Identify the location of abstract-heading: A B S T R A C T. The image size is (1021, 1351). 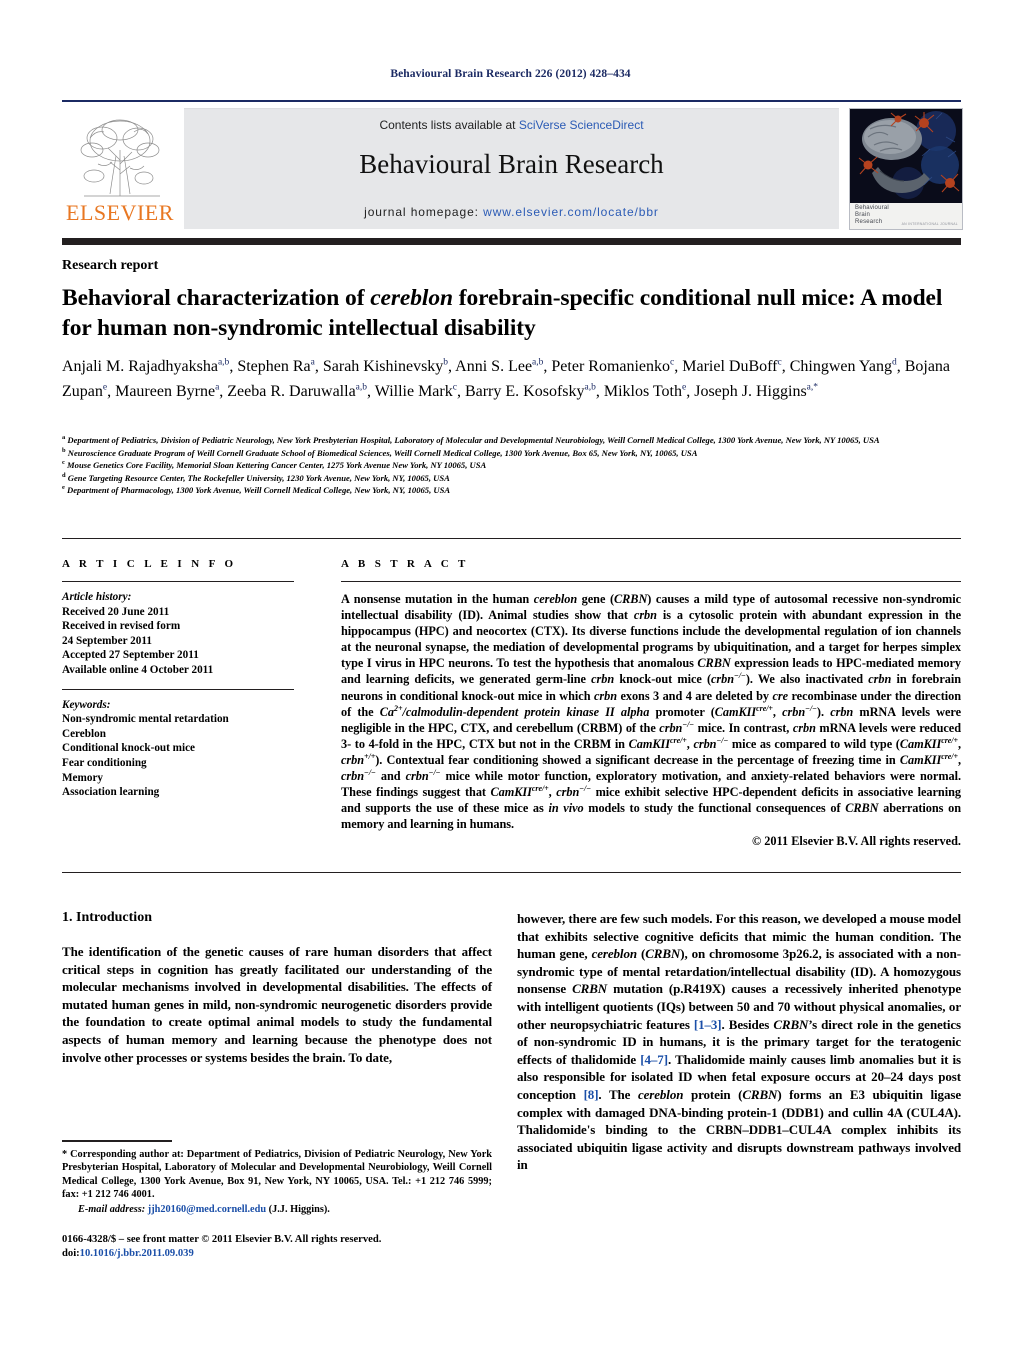
(405, 564).